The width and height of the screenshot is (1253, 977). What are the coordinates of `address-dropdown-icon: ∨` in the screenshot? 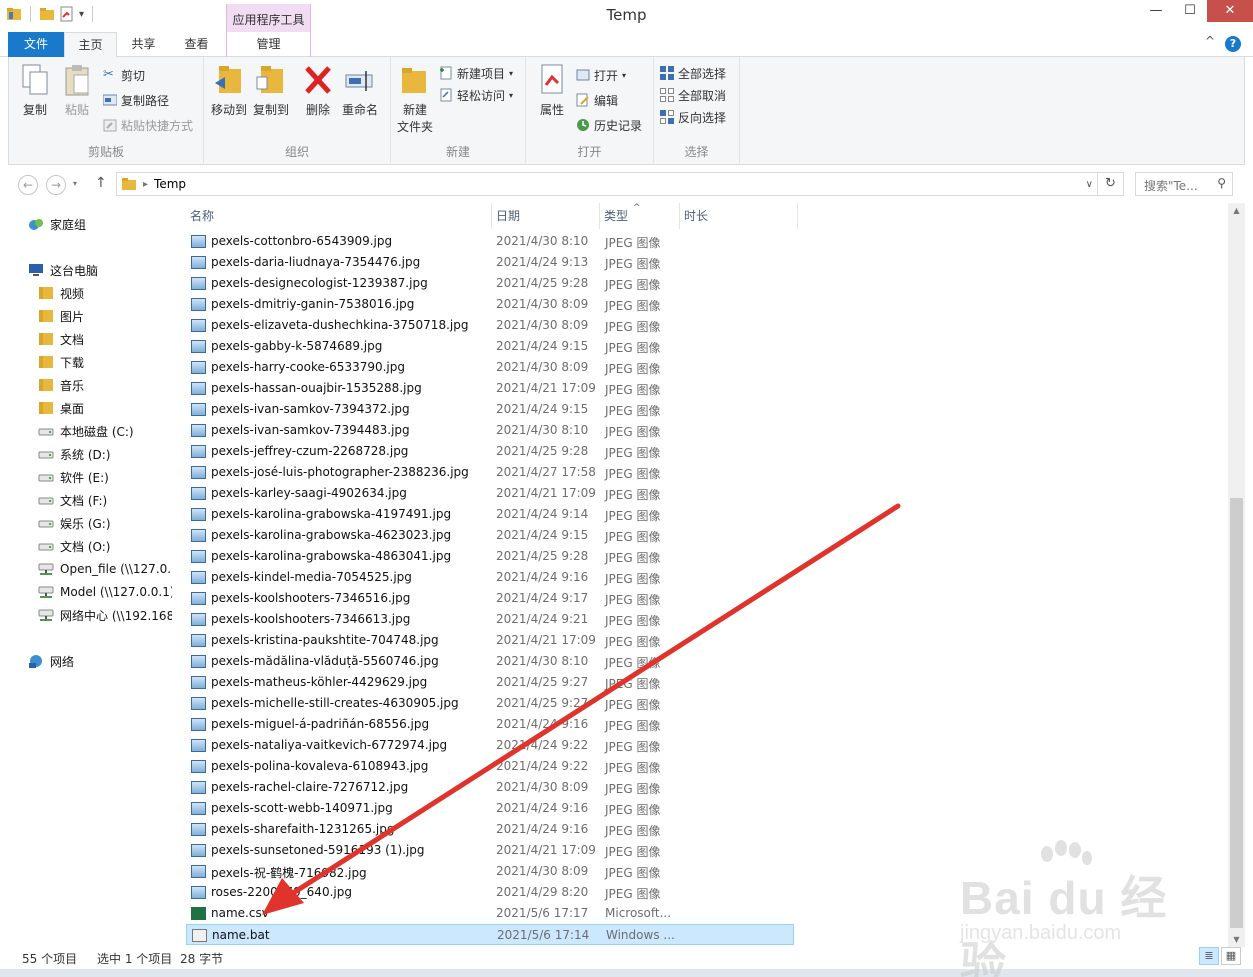 It's located at (1089, 184).